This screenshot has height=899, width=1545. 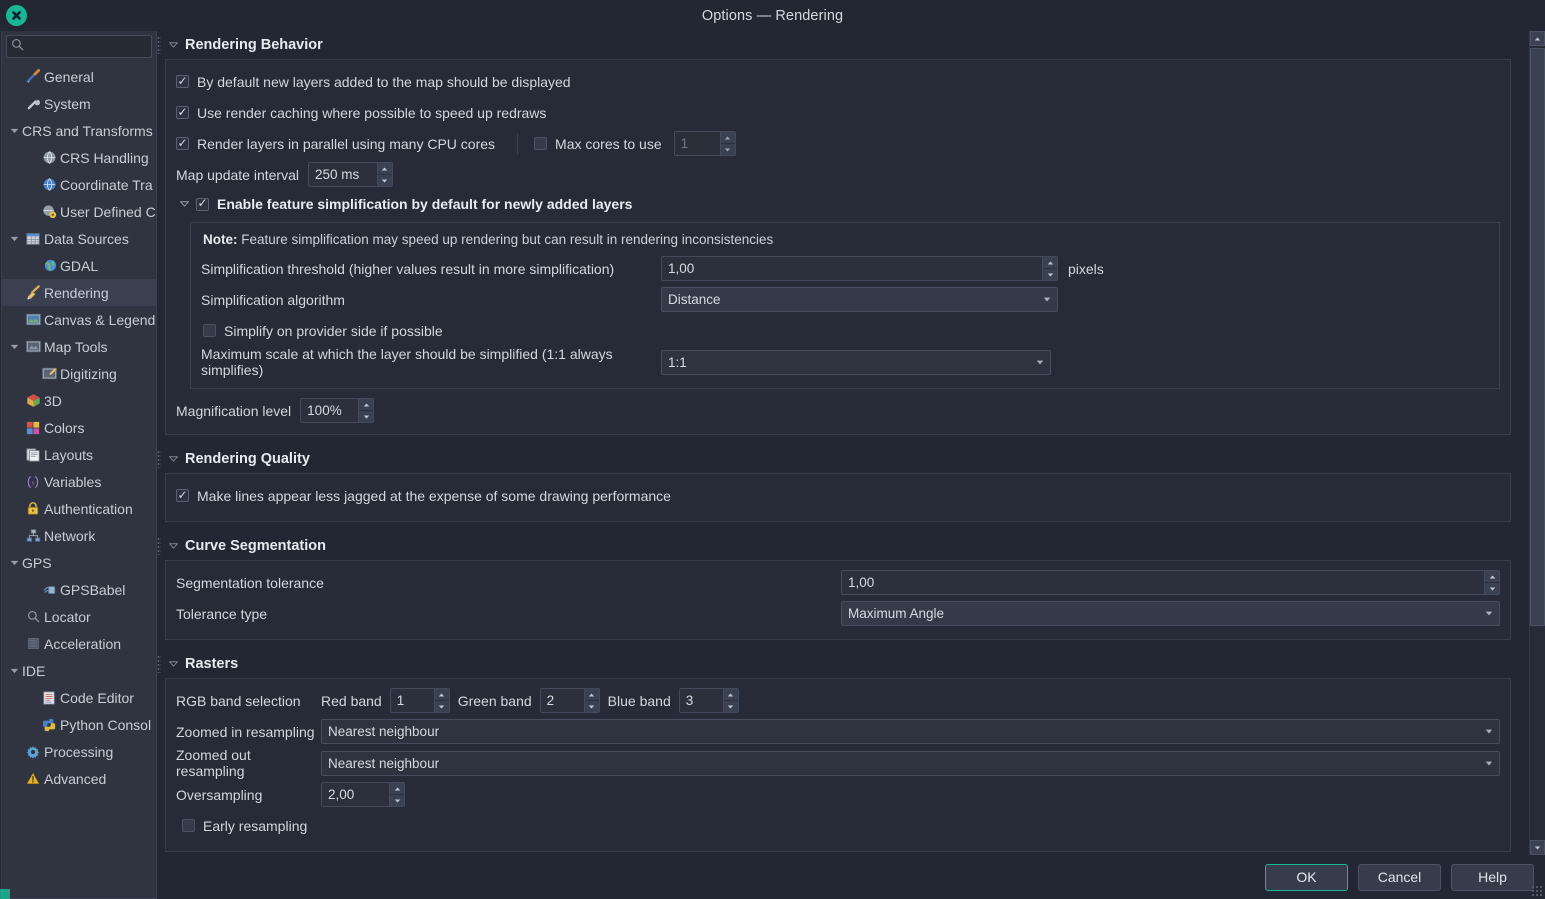 What do you see at coordinates (1306, 877) in the screenshot?
I see `ok-button: OK` at bounding box center [1306, 877].